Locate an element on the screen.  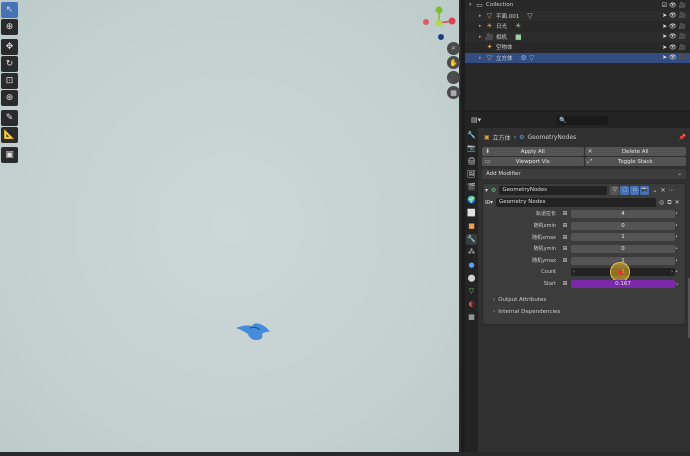
transform-tool: ⊛ is located at coordinates (9, 98).